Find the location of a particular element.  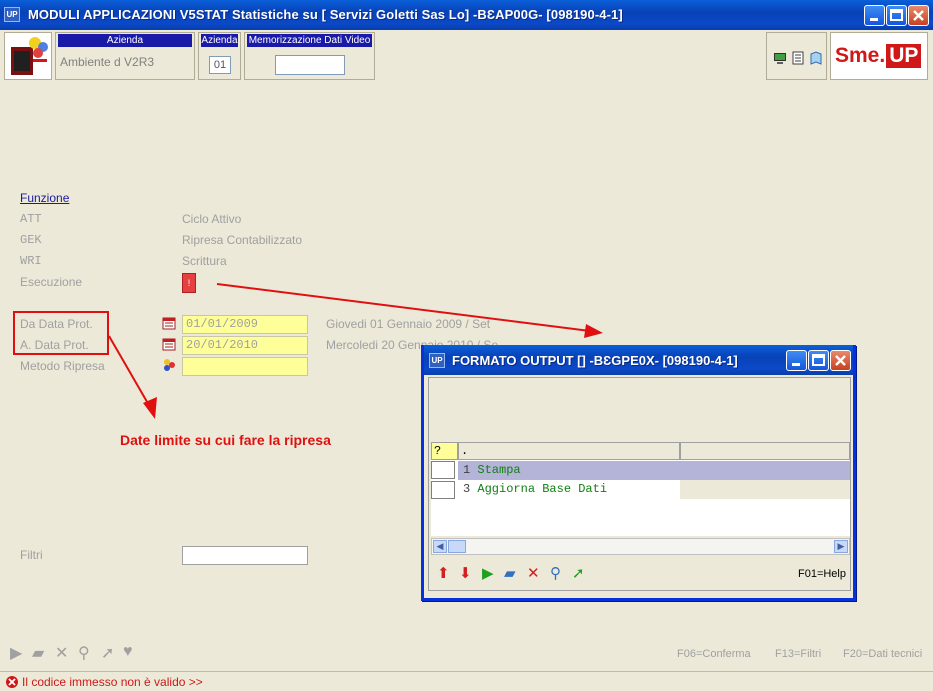

dialog-maximize-button is located at coordinates (818, 360).